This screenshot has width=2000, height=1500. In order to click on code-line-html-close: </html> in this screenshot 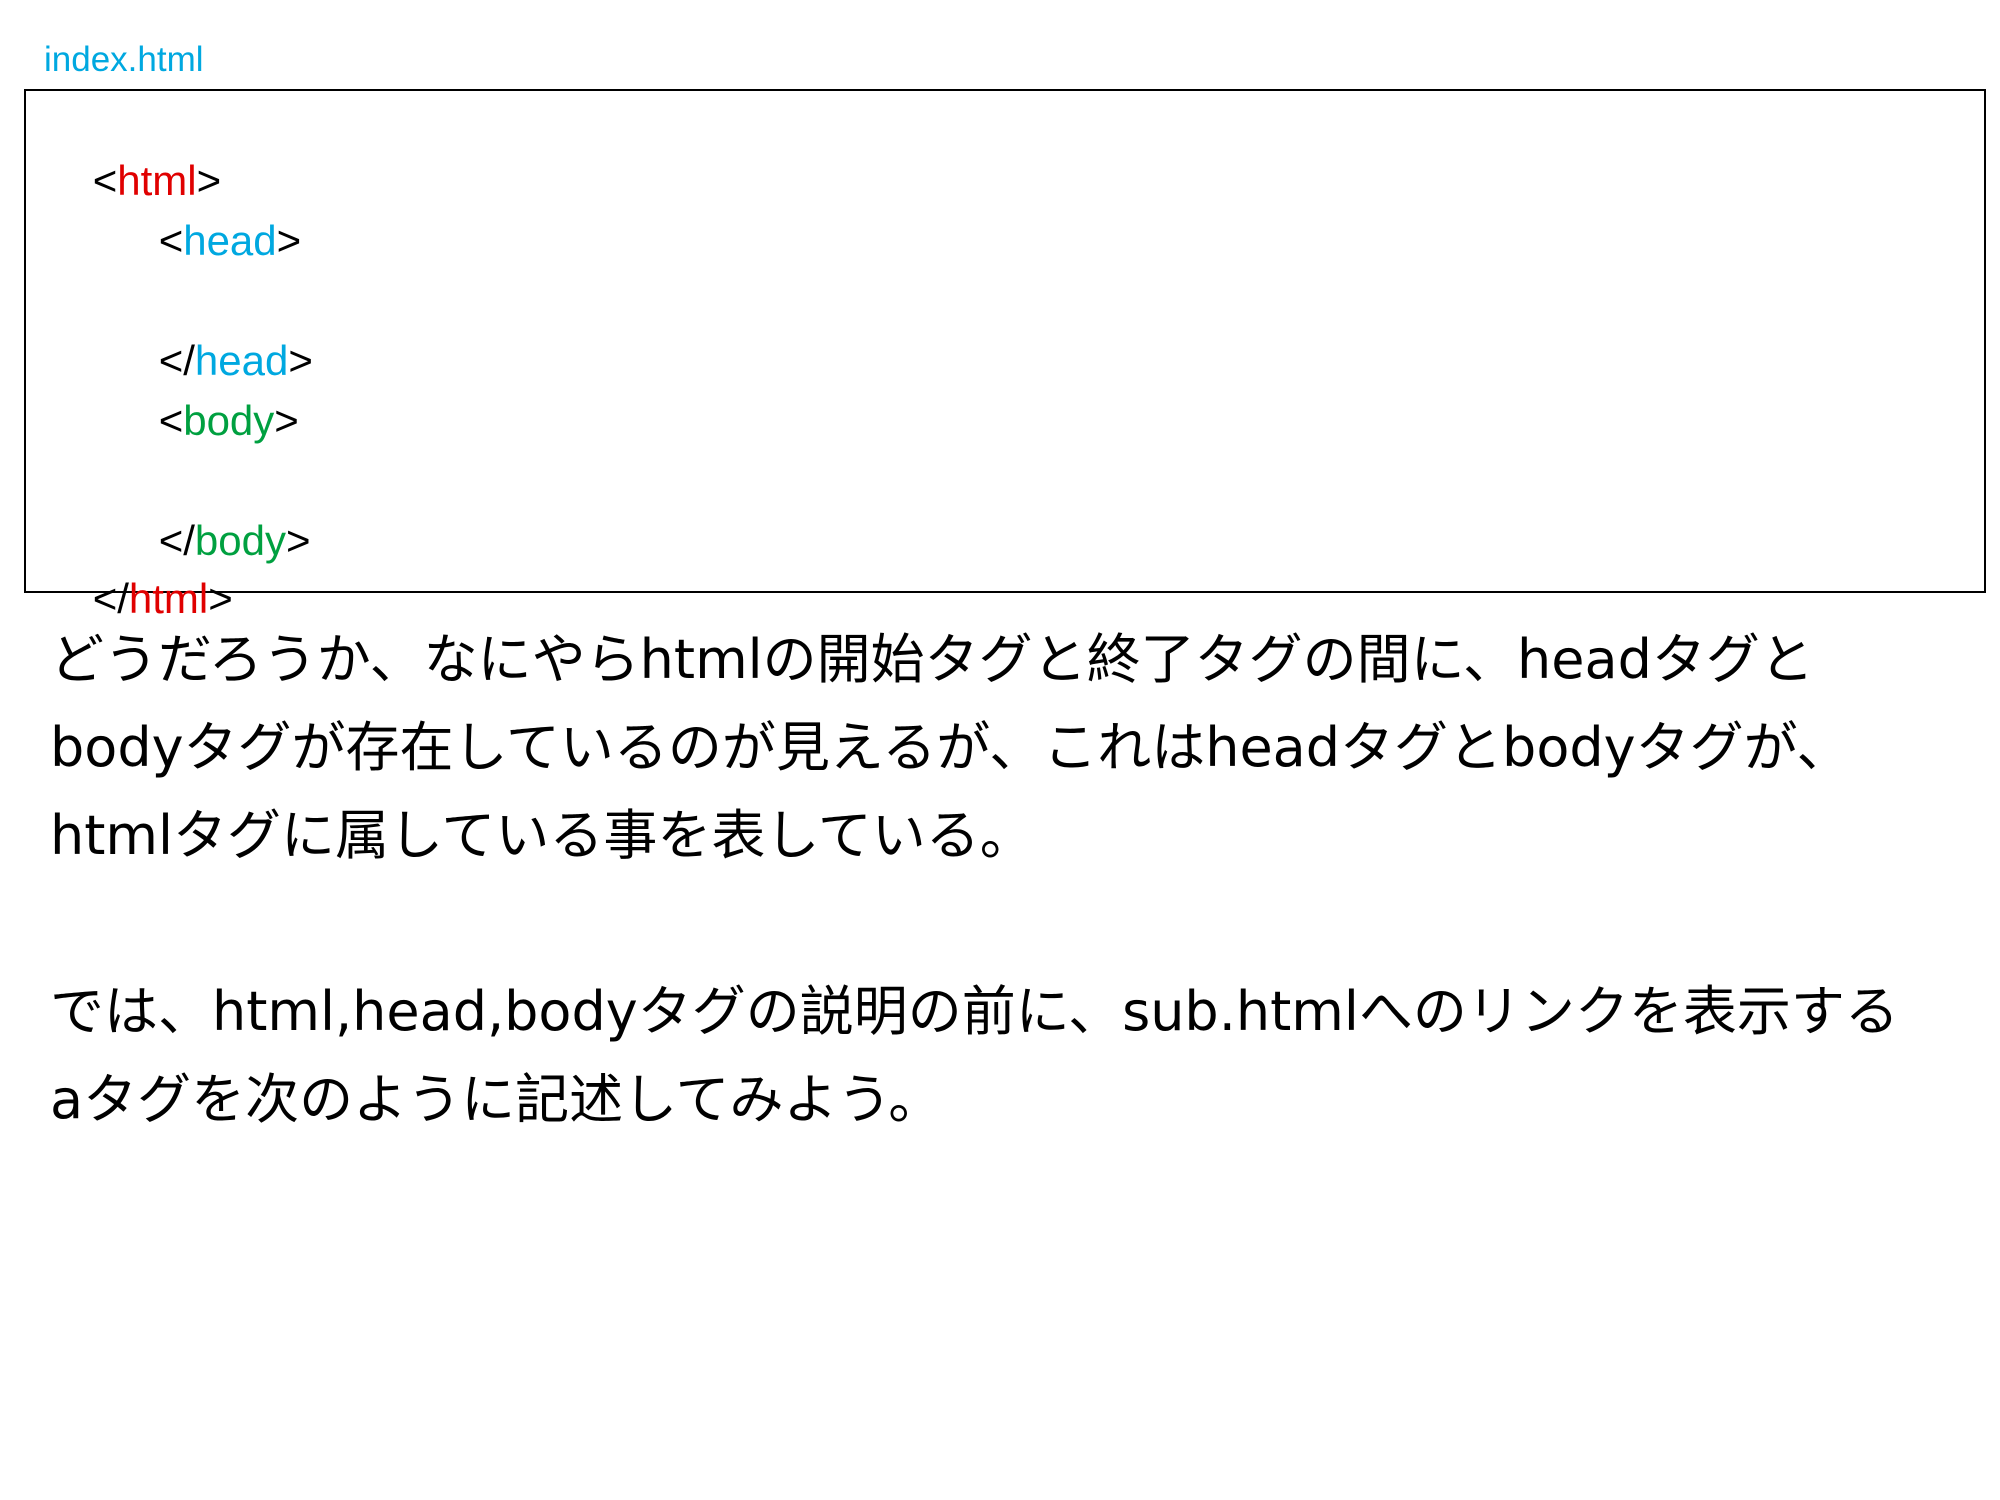, I will do `click(139, 571)`.